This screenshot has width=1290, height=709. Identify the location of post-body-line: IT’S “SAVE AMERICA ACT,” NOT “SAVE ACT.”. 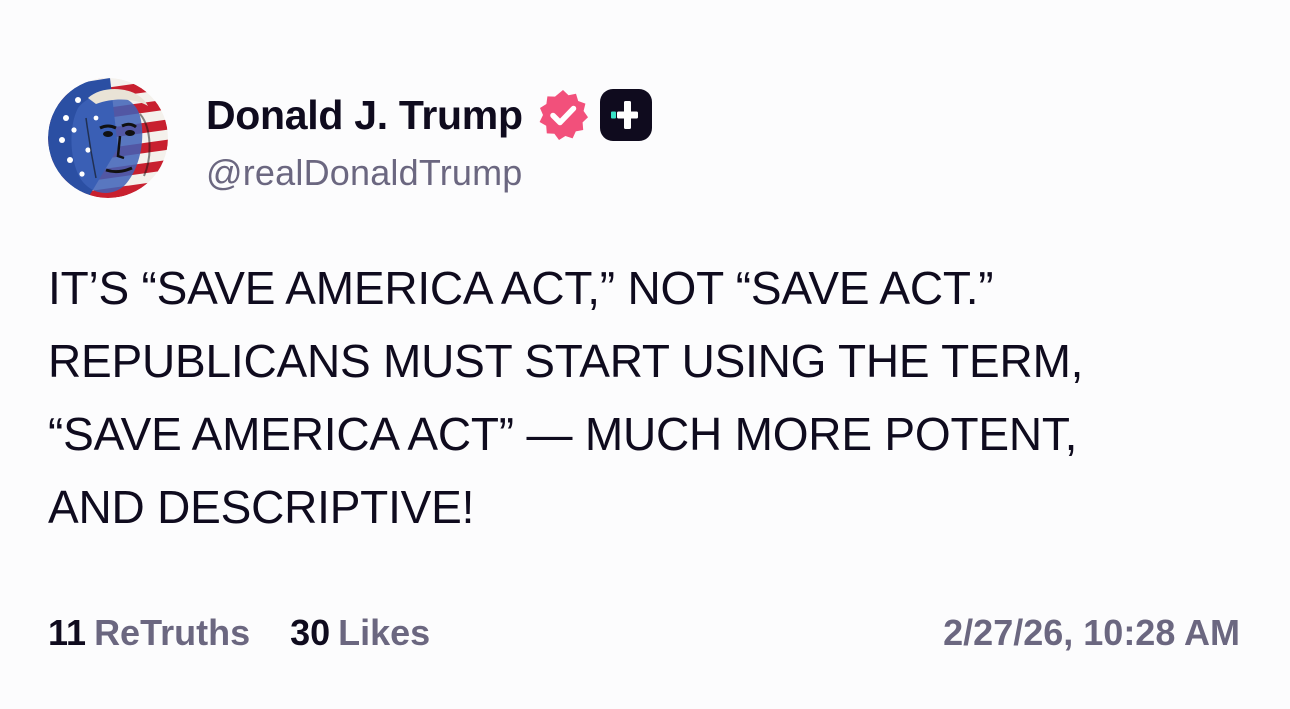
(521, 288).